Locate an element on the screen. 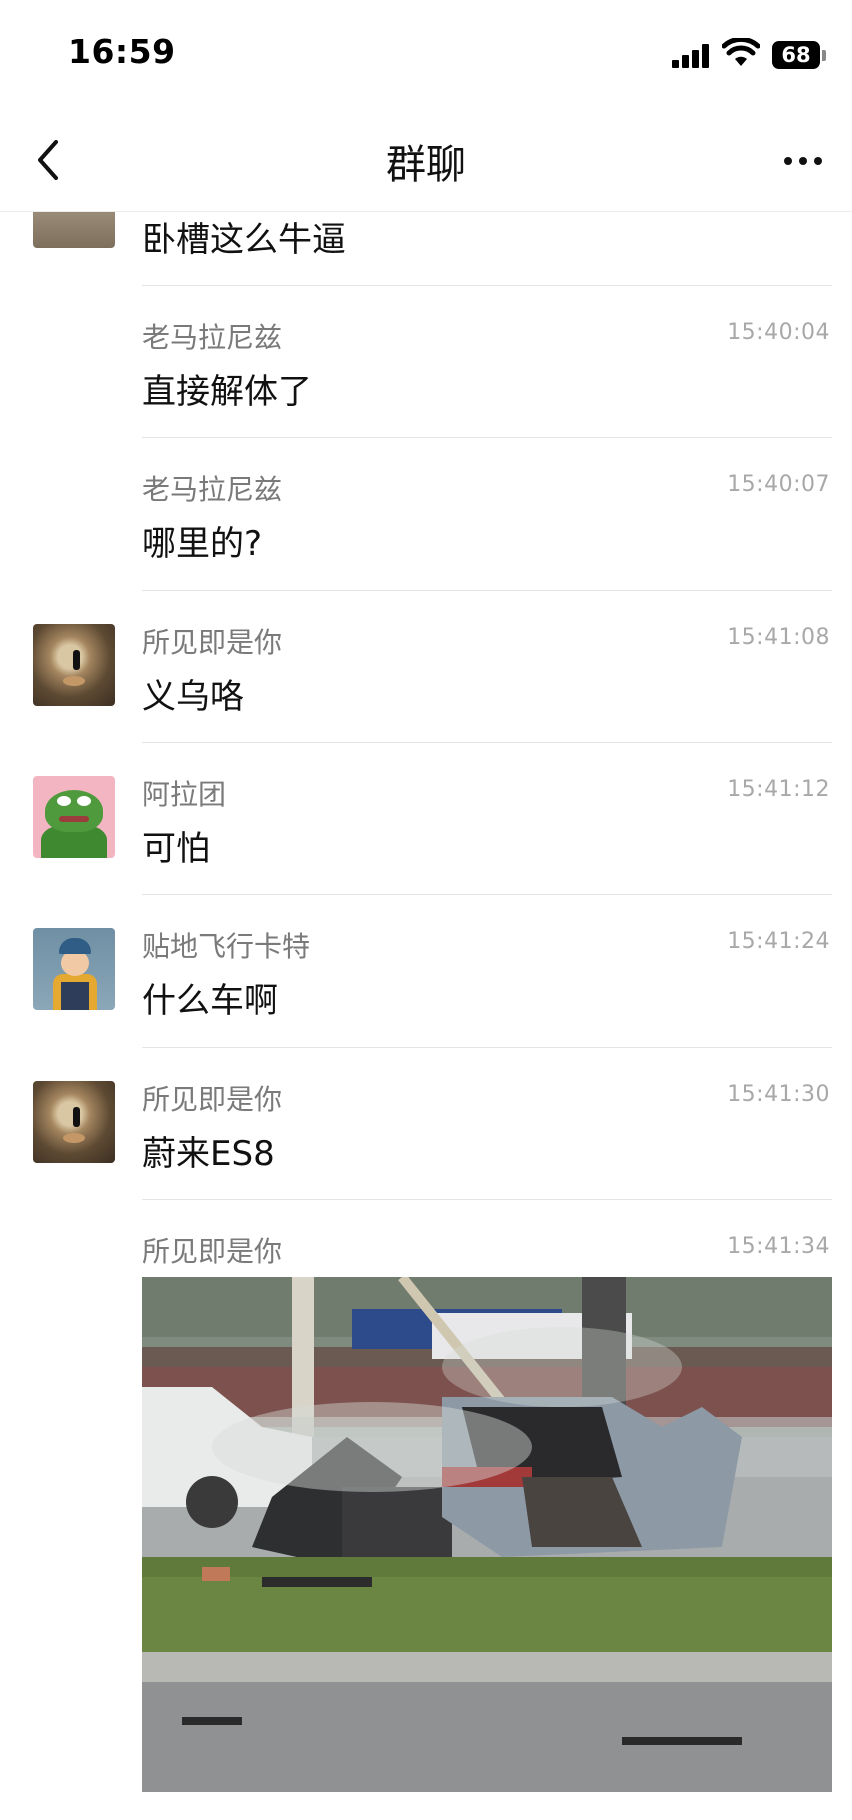 The height and width of the screenshot is (1820, 852). battery-icon: 68 is located at coordinates (796, 55).